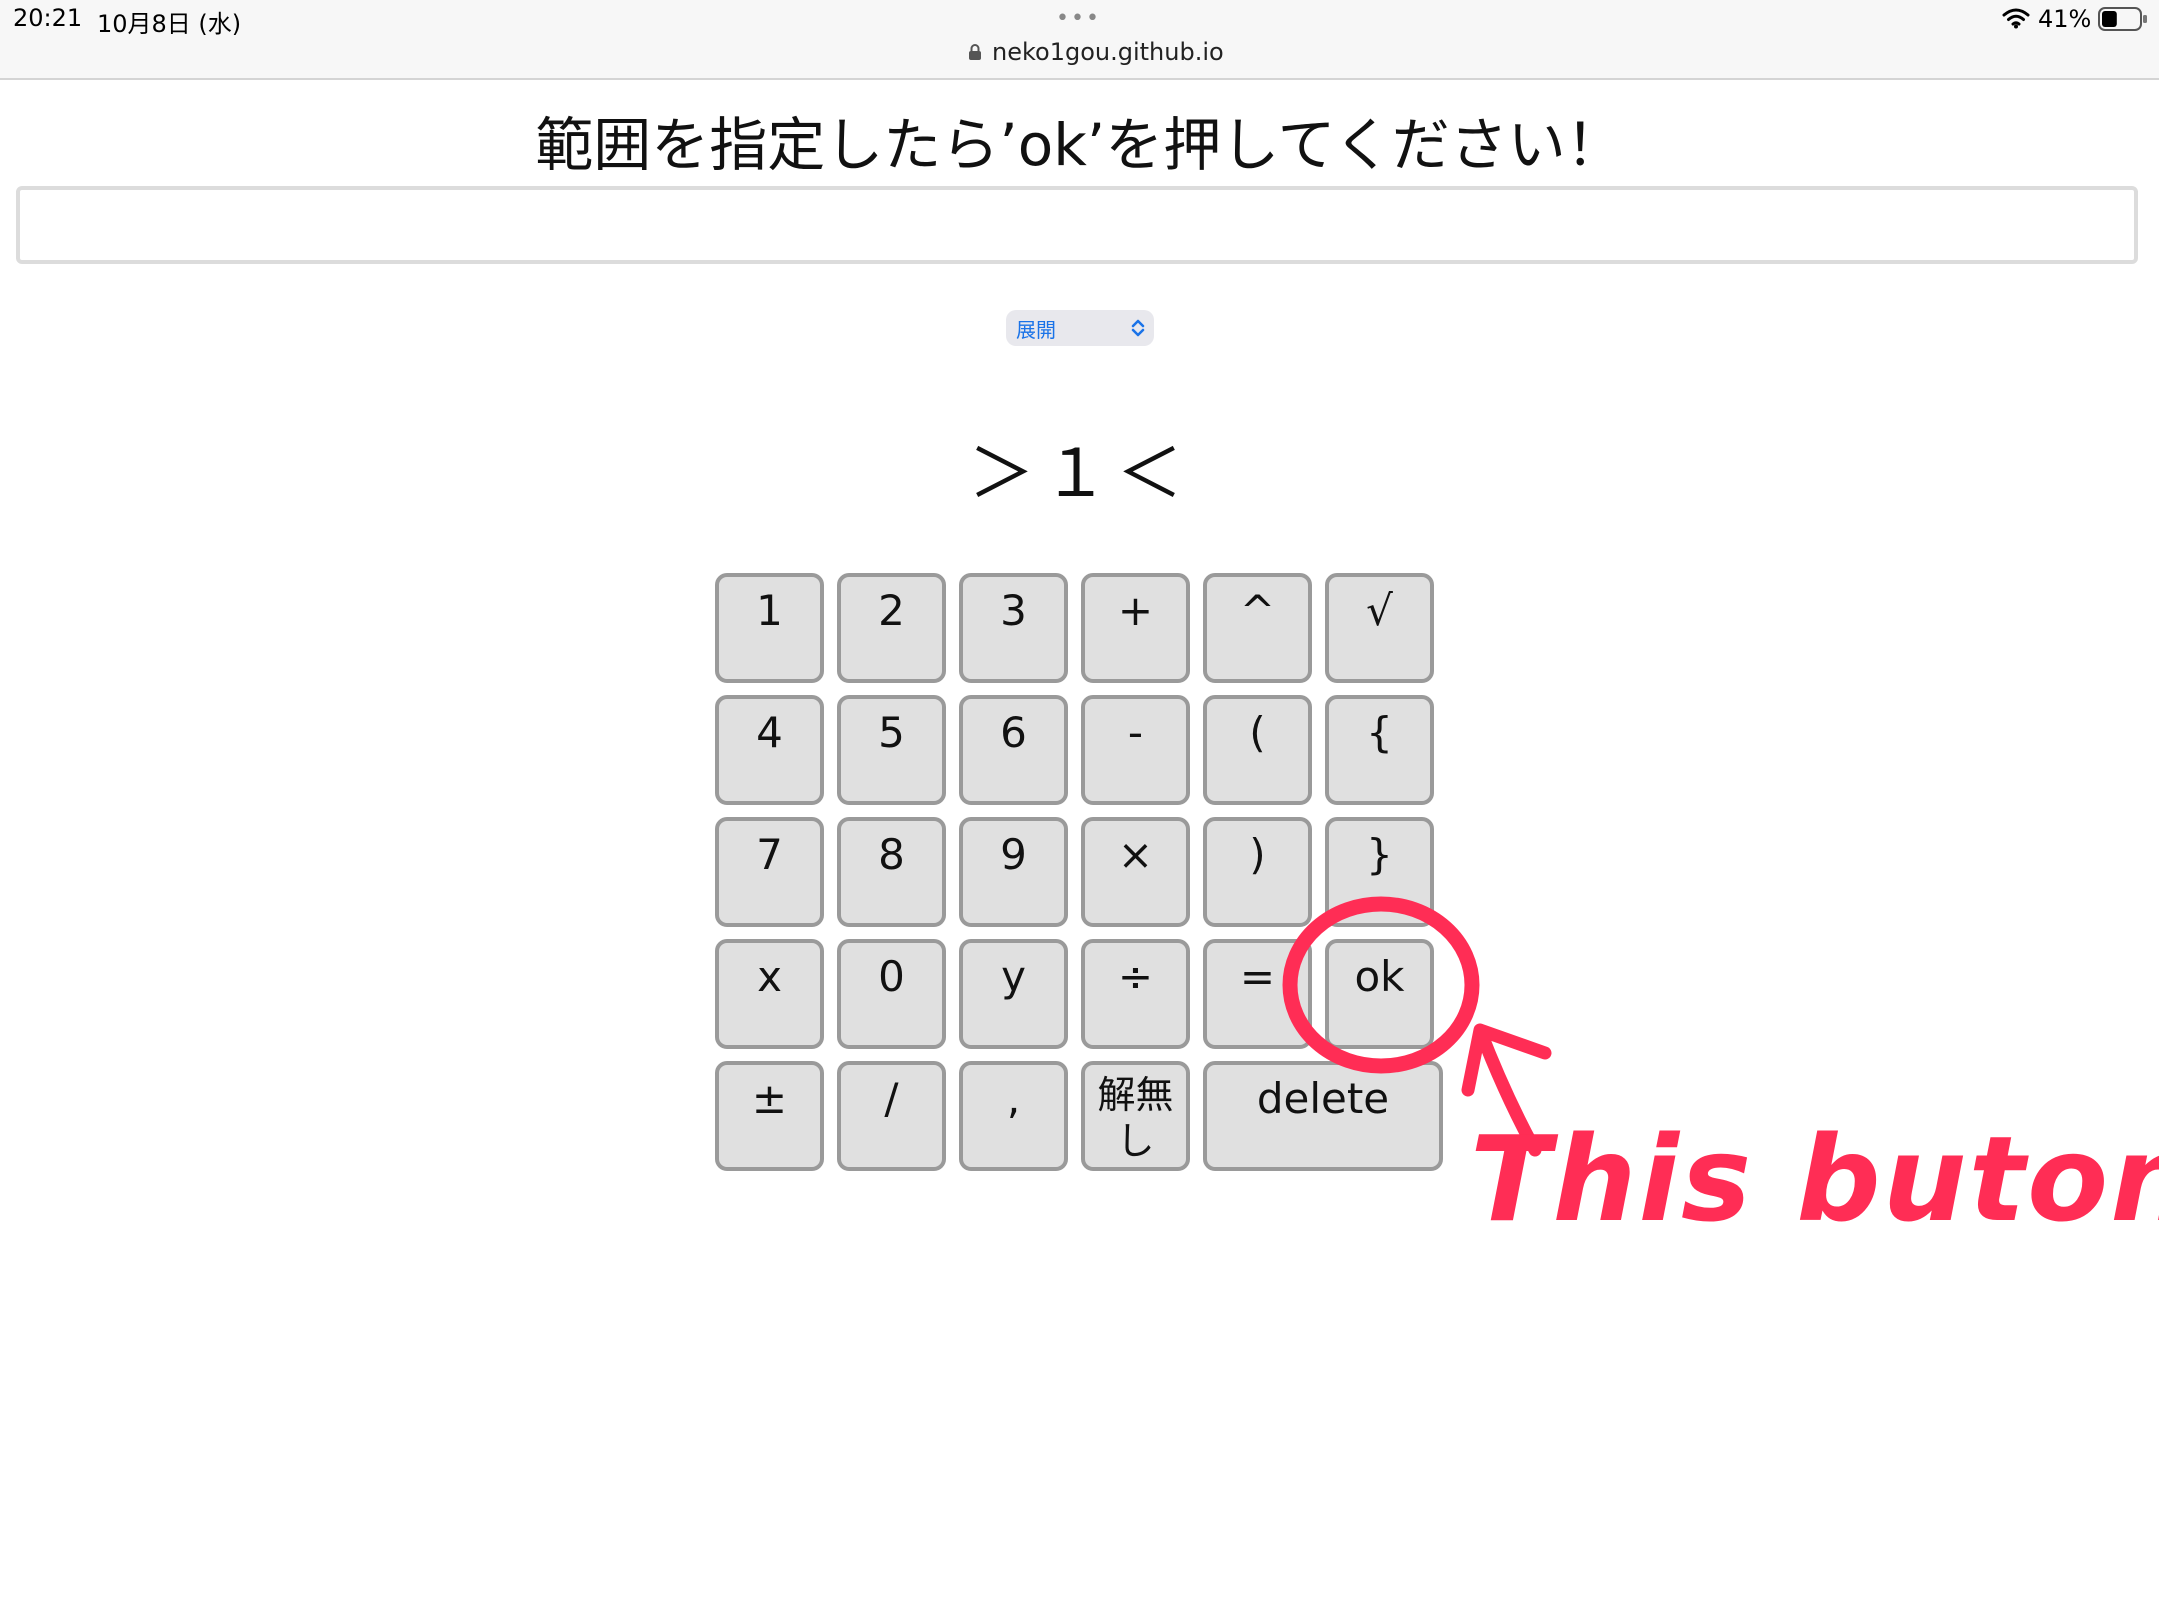 This screenshot has height=1619, width=2159. Describe the element at coordinates (769, 994) in the screenshot. I see `key-x: x` at that location.